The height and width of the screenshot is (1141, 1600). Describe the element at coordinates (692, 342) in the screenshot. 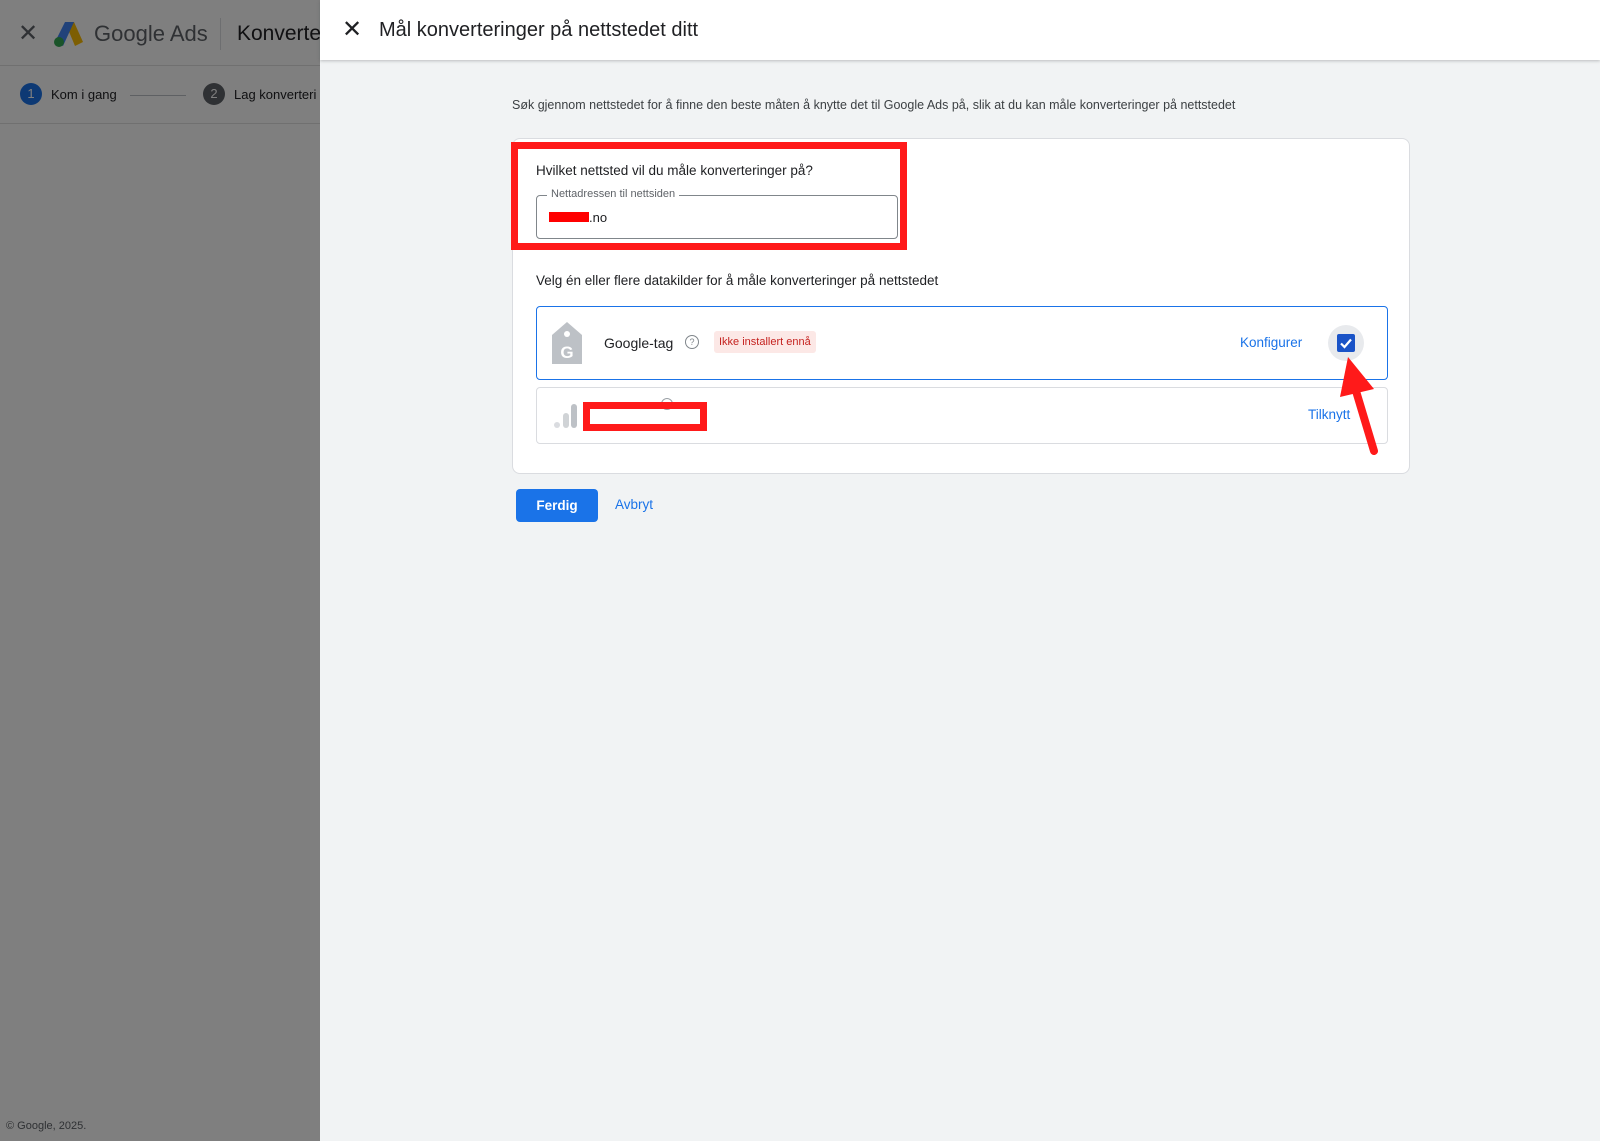

I see `help-icon: ?` at that location.